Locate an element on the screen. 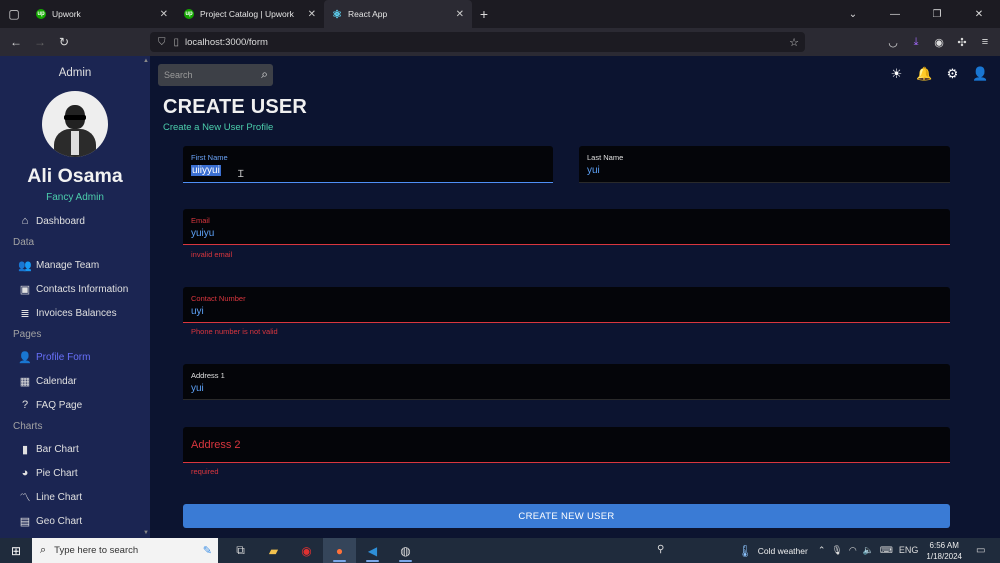  keyboard-icon: ⌨ is located at coordinates (886, 550).